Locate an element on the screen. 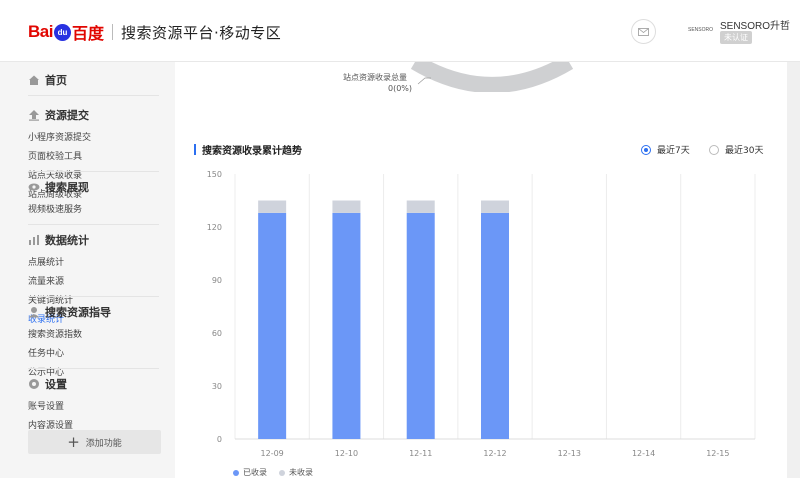  gear-icon is located at coordinates (34, 384).